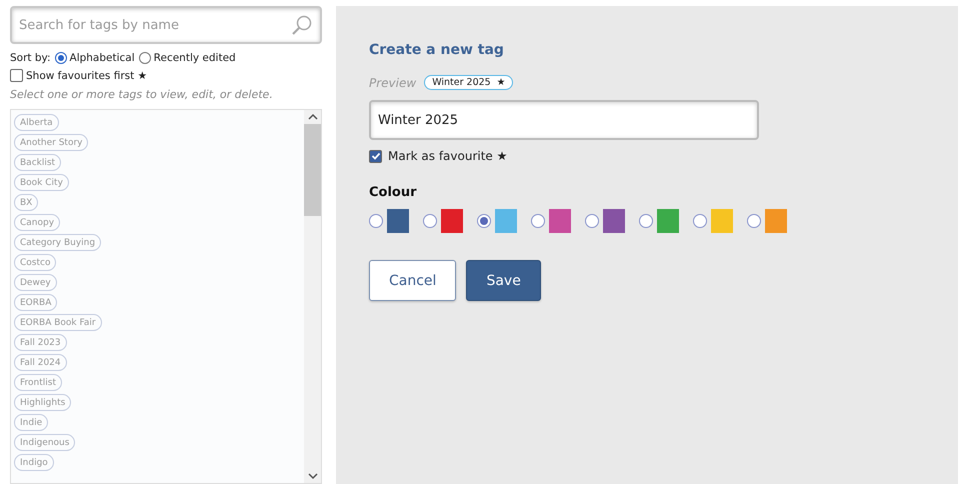  What do you see at coordinates (34, 462) in the screenshot?
I see `tag-chip: Indigo` at bounding box center [34, 462].